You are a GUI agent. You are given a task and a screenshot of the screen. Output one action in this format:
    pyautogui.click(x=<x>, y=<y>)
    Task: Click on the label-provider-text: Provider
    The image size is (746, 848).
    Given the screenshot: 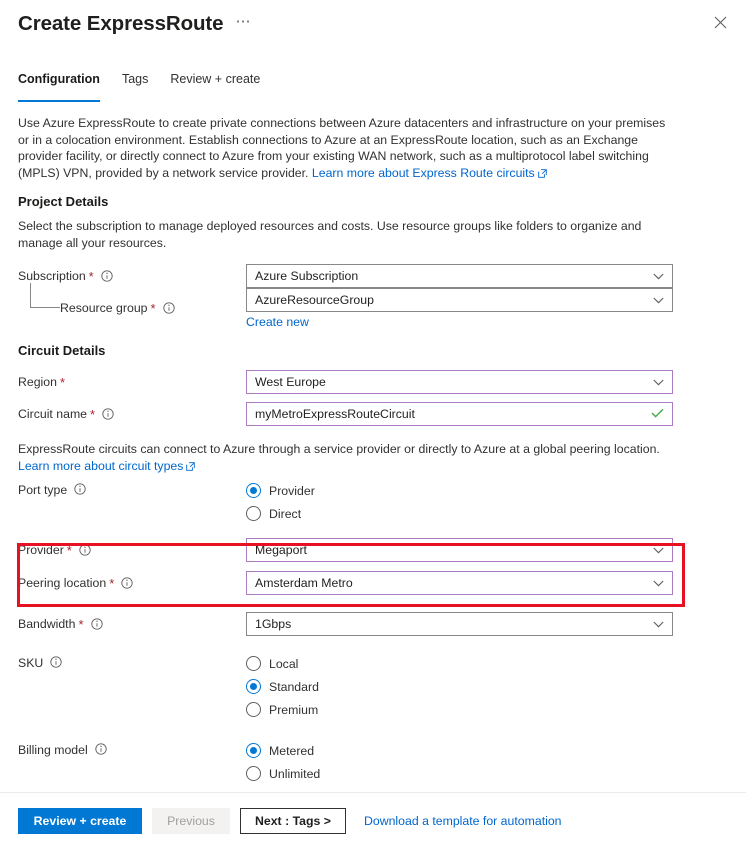 What is the action you would take?
    pyautogui.click(x=41, y=550)
    